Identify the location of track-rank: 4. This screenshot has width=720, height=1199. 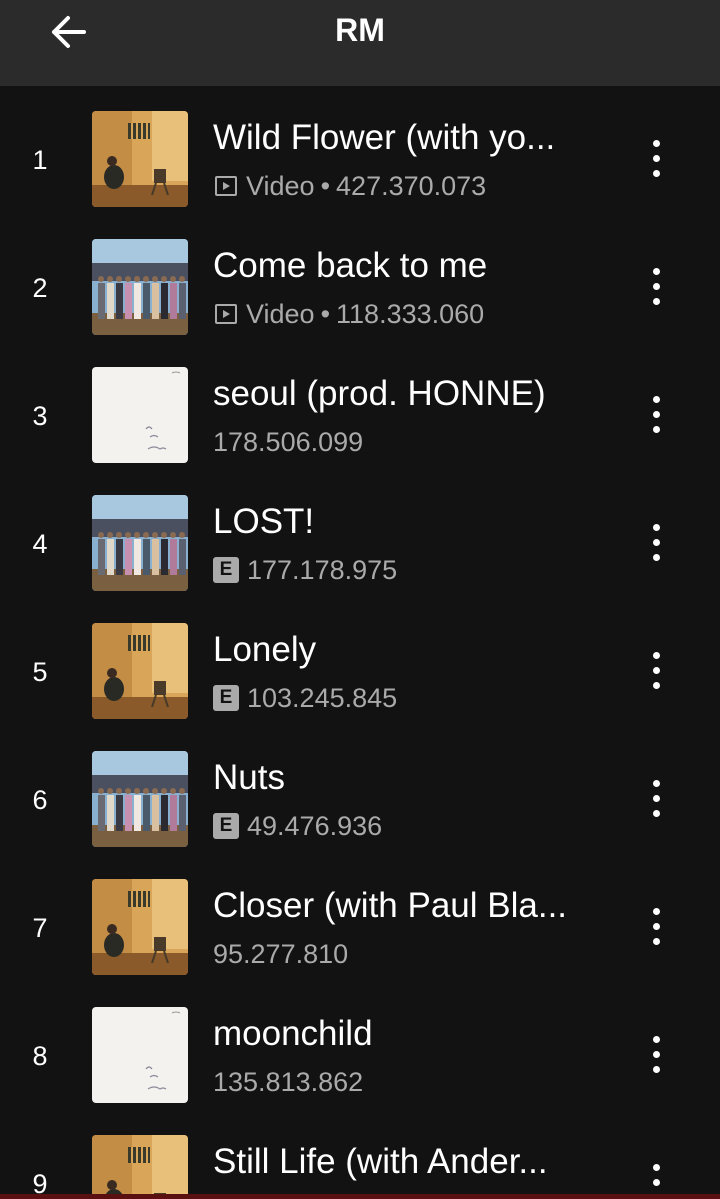
(40, 544).